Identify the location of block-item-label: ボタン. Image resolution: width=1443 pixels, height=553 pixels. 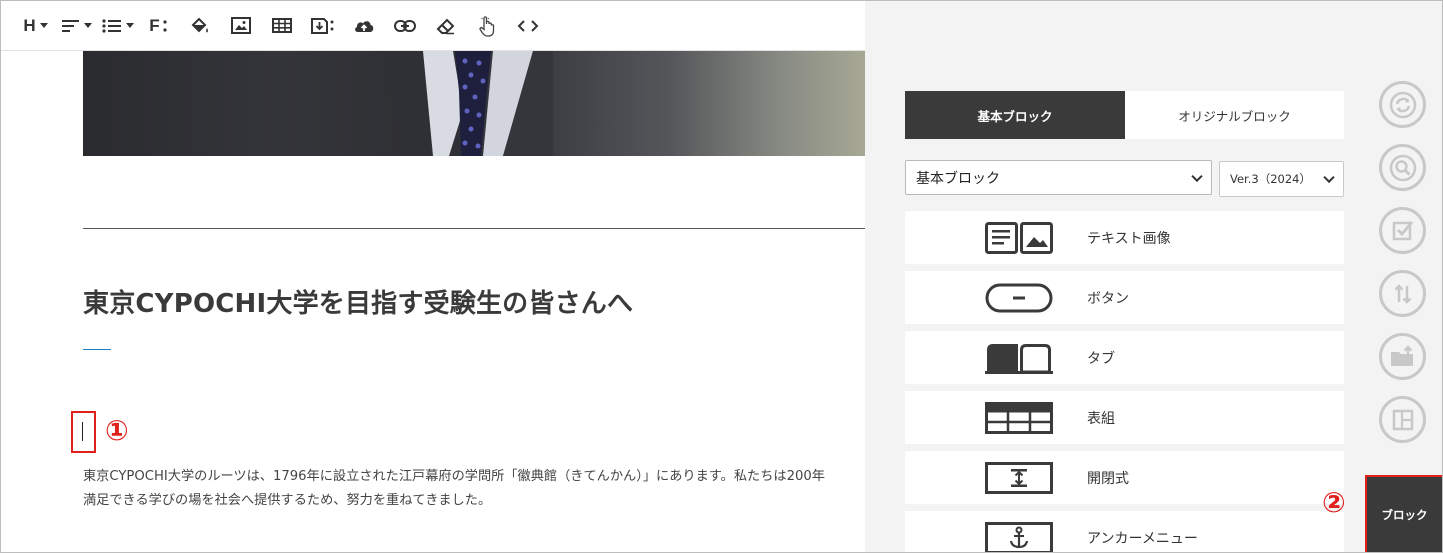
(1108, 298).